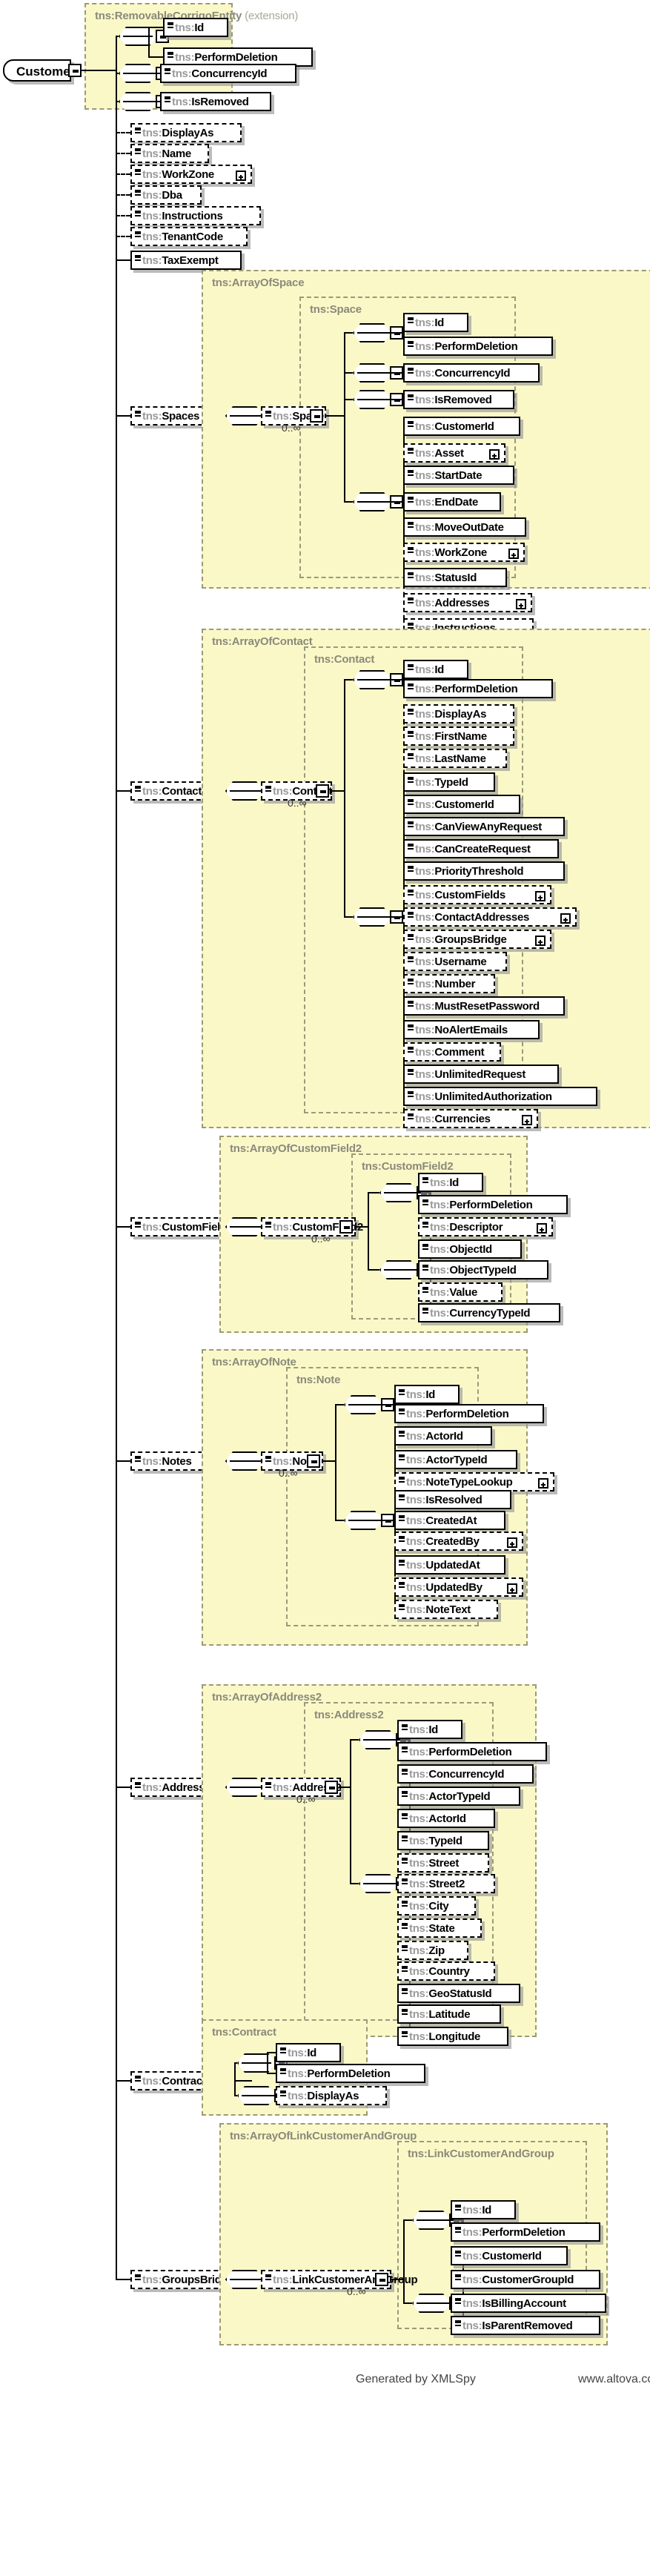 The width and height of the screenshot is (650, 2576). I want to click on element-createdat: tns: CreatedAt, so click(449, 1520).